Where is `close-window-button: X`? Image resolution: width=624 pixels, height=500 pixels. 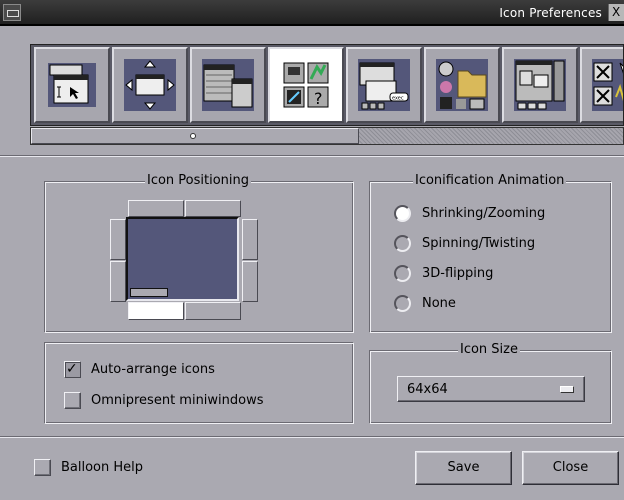 close-window-button: X is located at coordinates (616, 12).